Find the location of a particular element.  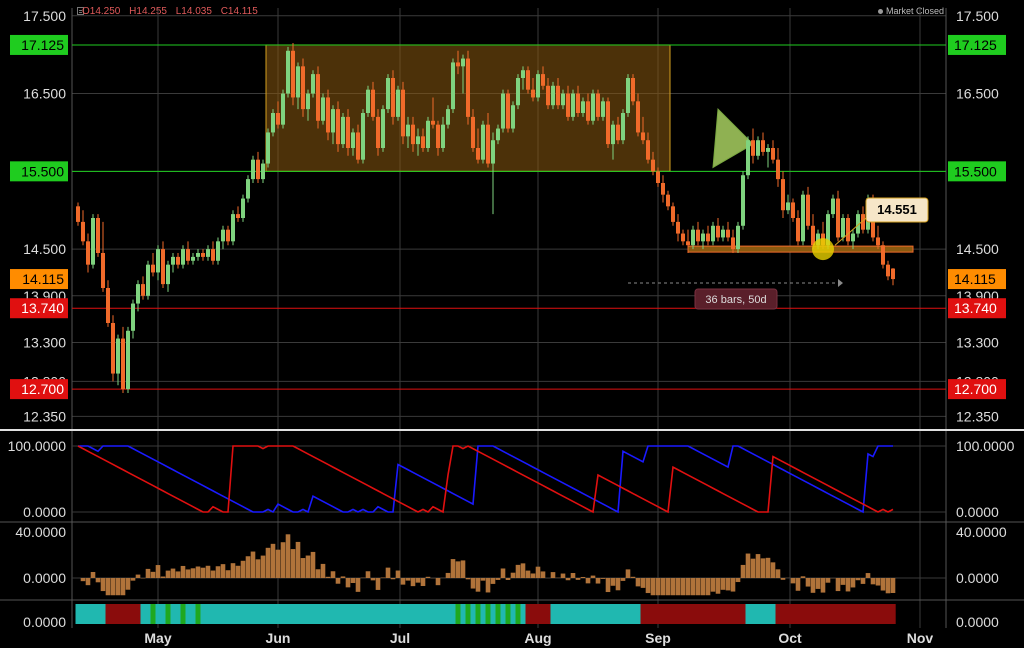

price-tick-left: 13.300 is located at coordinates (44, 342).